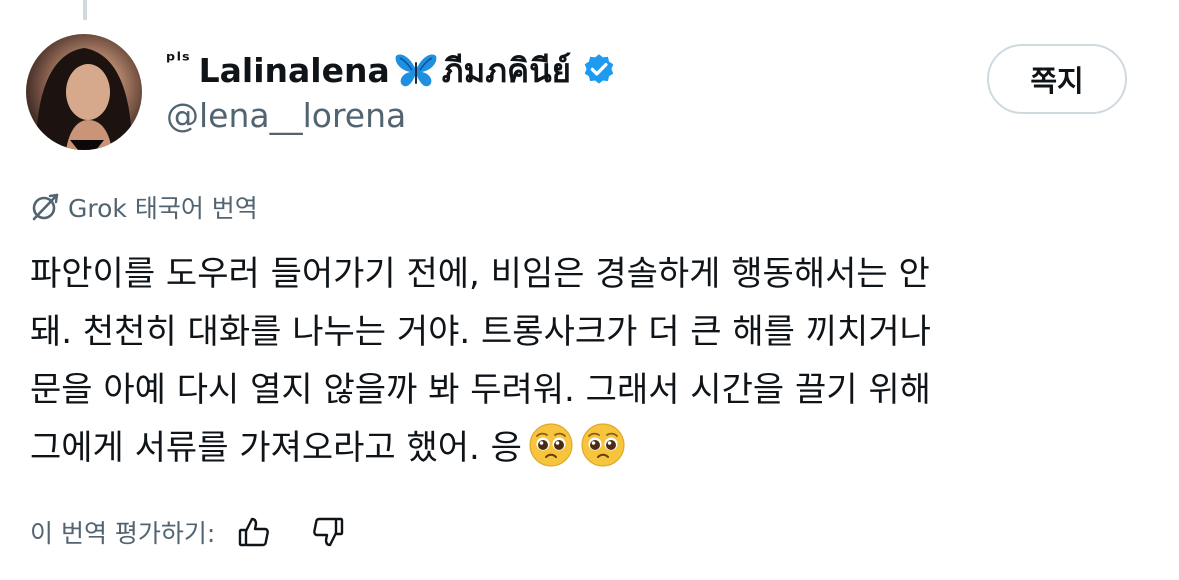 The width and height of the screenshot is (1179, 580). Describe the element at coordinates (45, 207) in the screenshot. I see `grok-icon` at that location.